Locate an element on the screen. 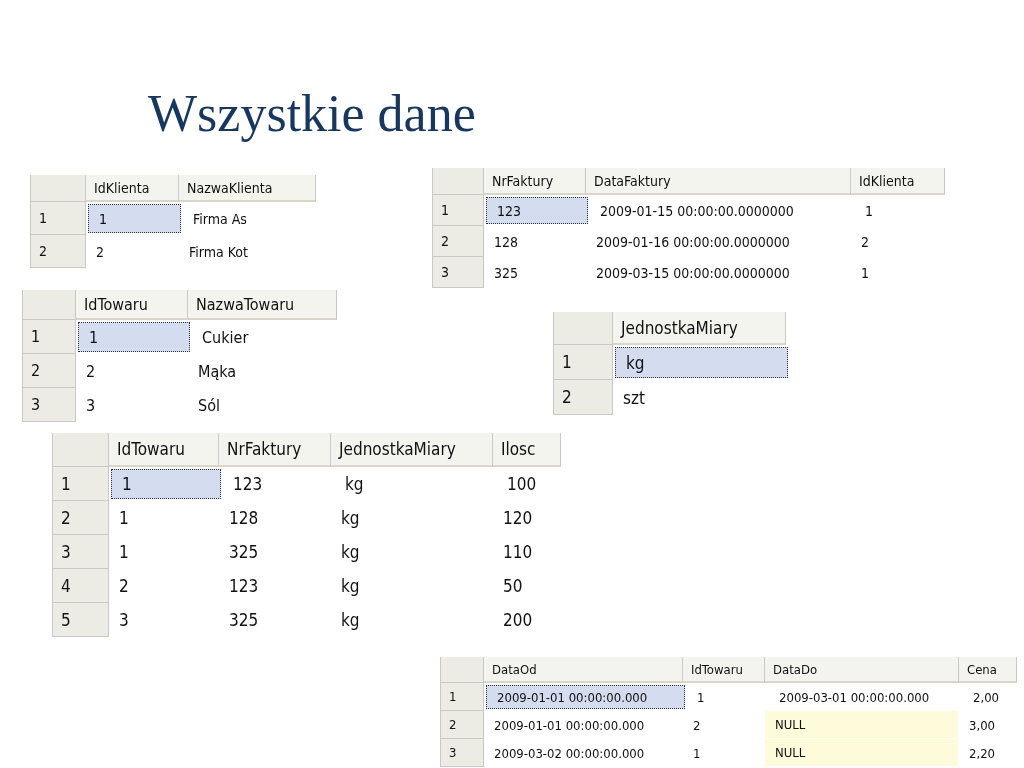  row-number: 4 is located at coordinates (81, 586).